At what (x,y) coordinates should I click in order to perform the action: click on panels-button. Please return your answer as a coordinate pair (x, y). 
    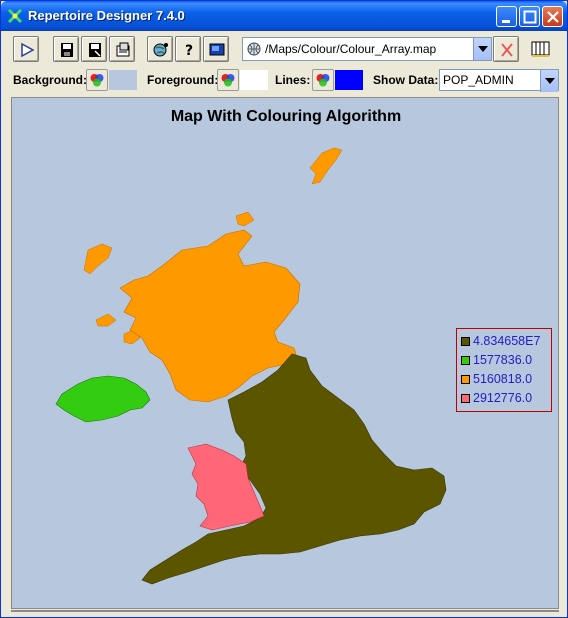
    Looking at the image, I should click on (541, 49).